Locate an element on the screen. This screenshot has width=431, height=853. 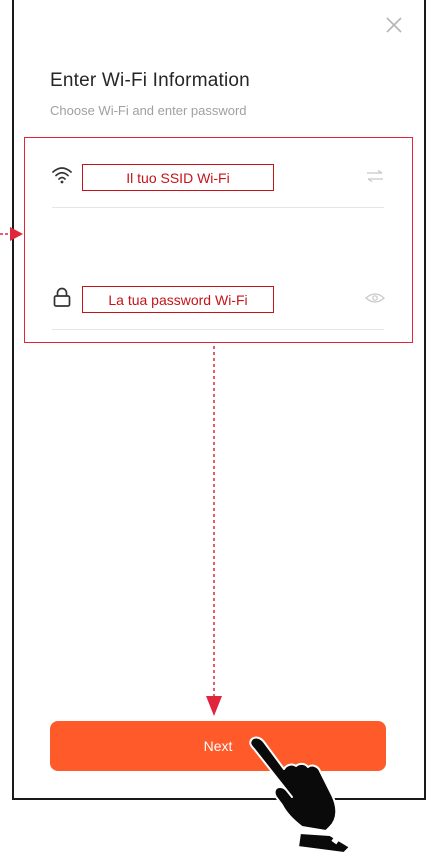
page-title: Enter Wi-Fi Information is located at coordinates (150, 80).